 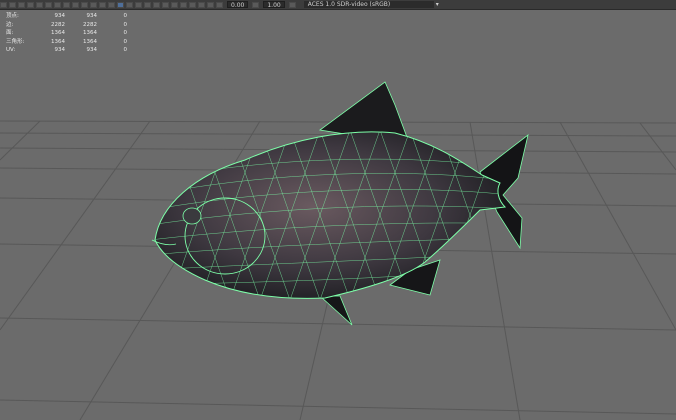 What do you see at coordinates (192, 216) in the screenshot?
I see `fish-eye` at bounding box center [192, 216].